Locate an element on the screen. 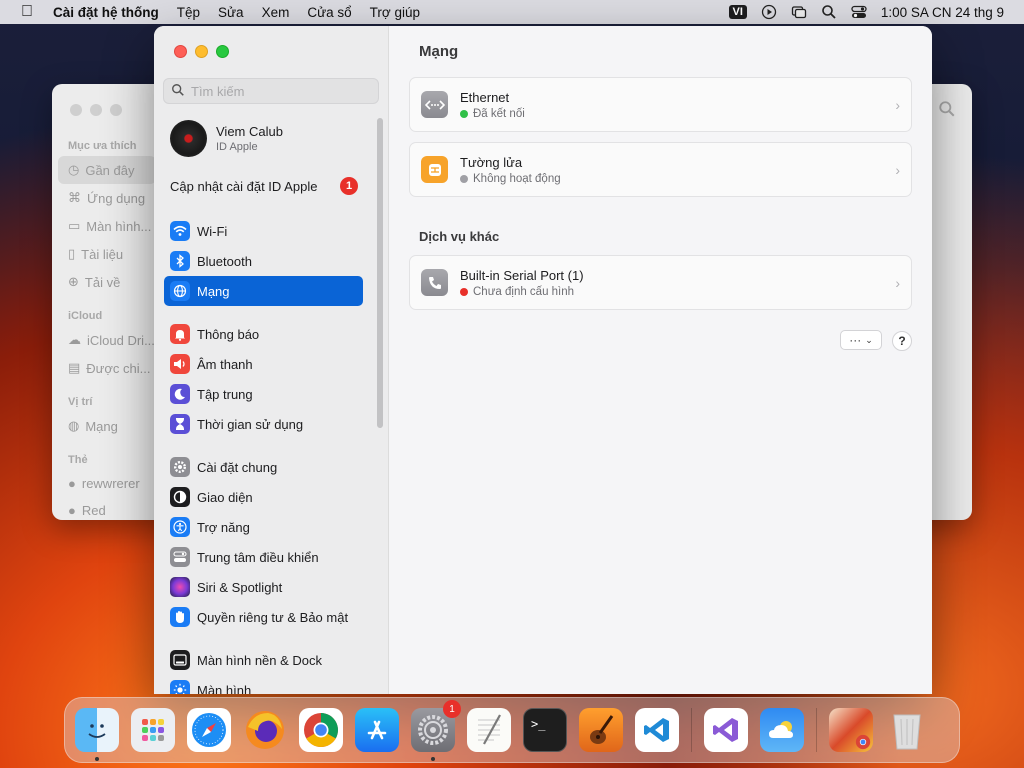 Image resolution: width=1024 pixels, height=768 pixels. dock-visual-studio-icon is located at coordinates (726, 730).